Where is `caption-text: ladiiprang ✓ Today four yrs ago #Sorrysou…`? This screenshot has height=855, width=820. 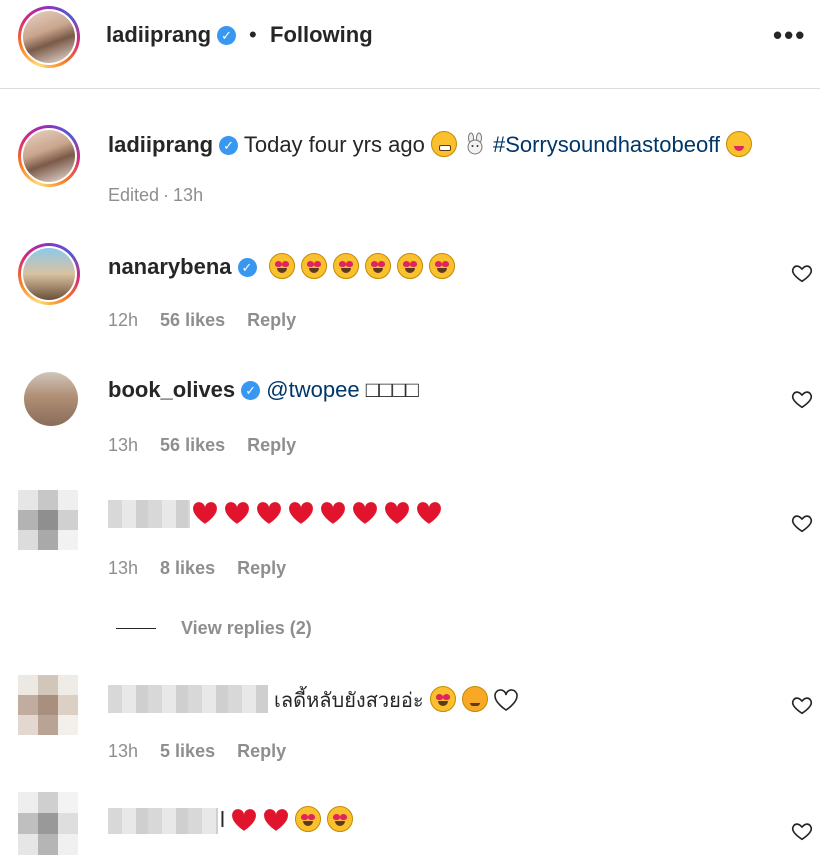
caption-text: ladiiprang ✓ Today four yrs ago #Sorrysou… is located at coordinates (433, 144).